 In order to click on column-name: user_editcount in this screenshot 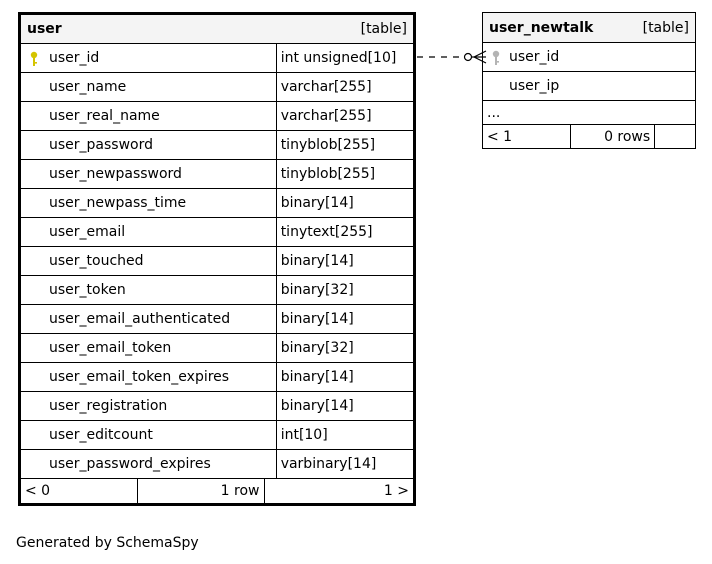, I will do `click(101, 435)`.